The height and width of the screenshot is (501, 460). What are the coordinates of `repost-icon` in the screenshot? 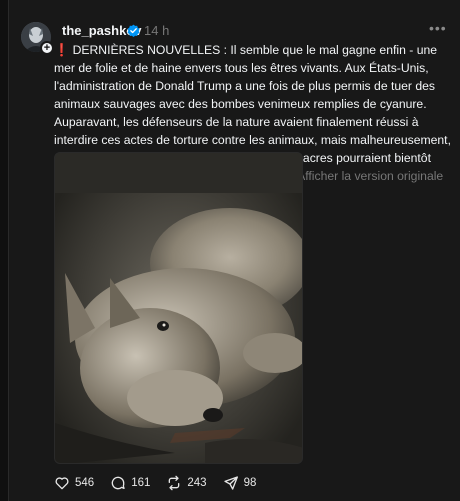 It's located at (174, 483).